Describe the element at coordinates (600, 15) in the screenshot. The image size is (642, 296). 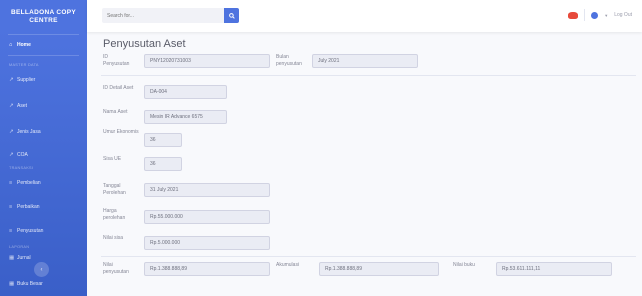
I see `topbar-user-area: ▼ Log Out` at that location.